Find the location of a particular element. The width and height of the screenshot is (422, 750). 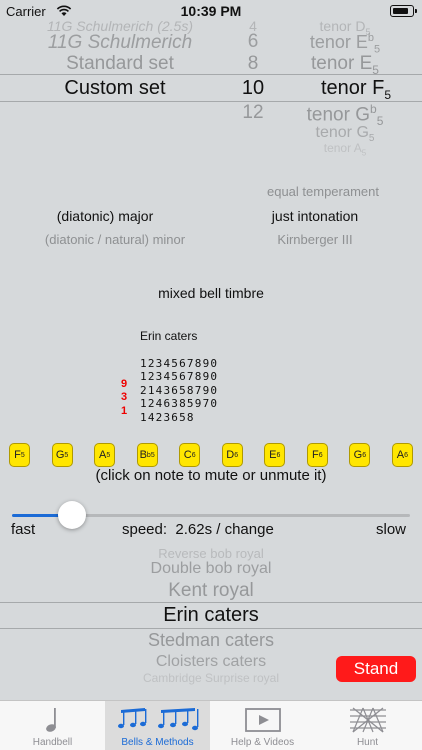

tuning-kirnberger: Kirnberger III is located at coordinates (315, 239).